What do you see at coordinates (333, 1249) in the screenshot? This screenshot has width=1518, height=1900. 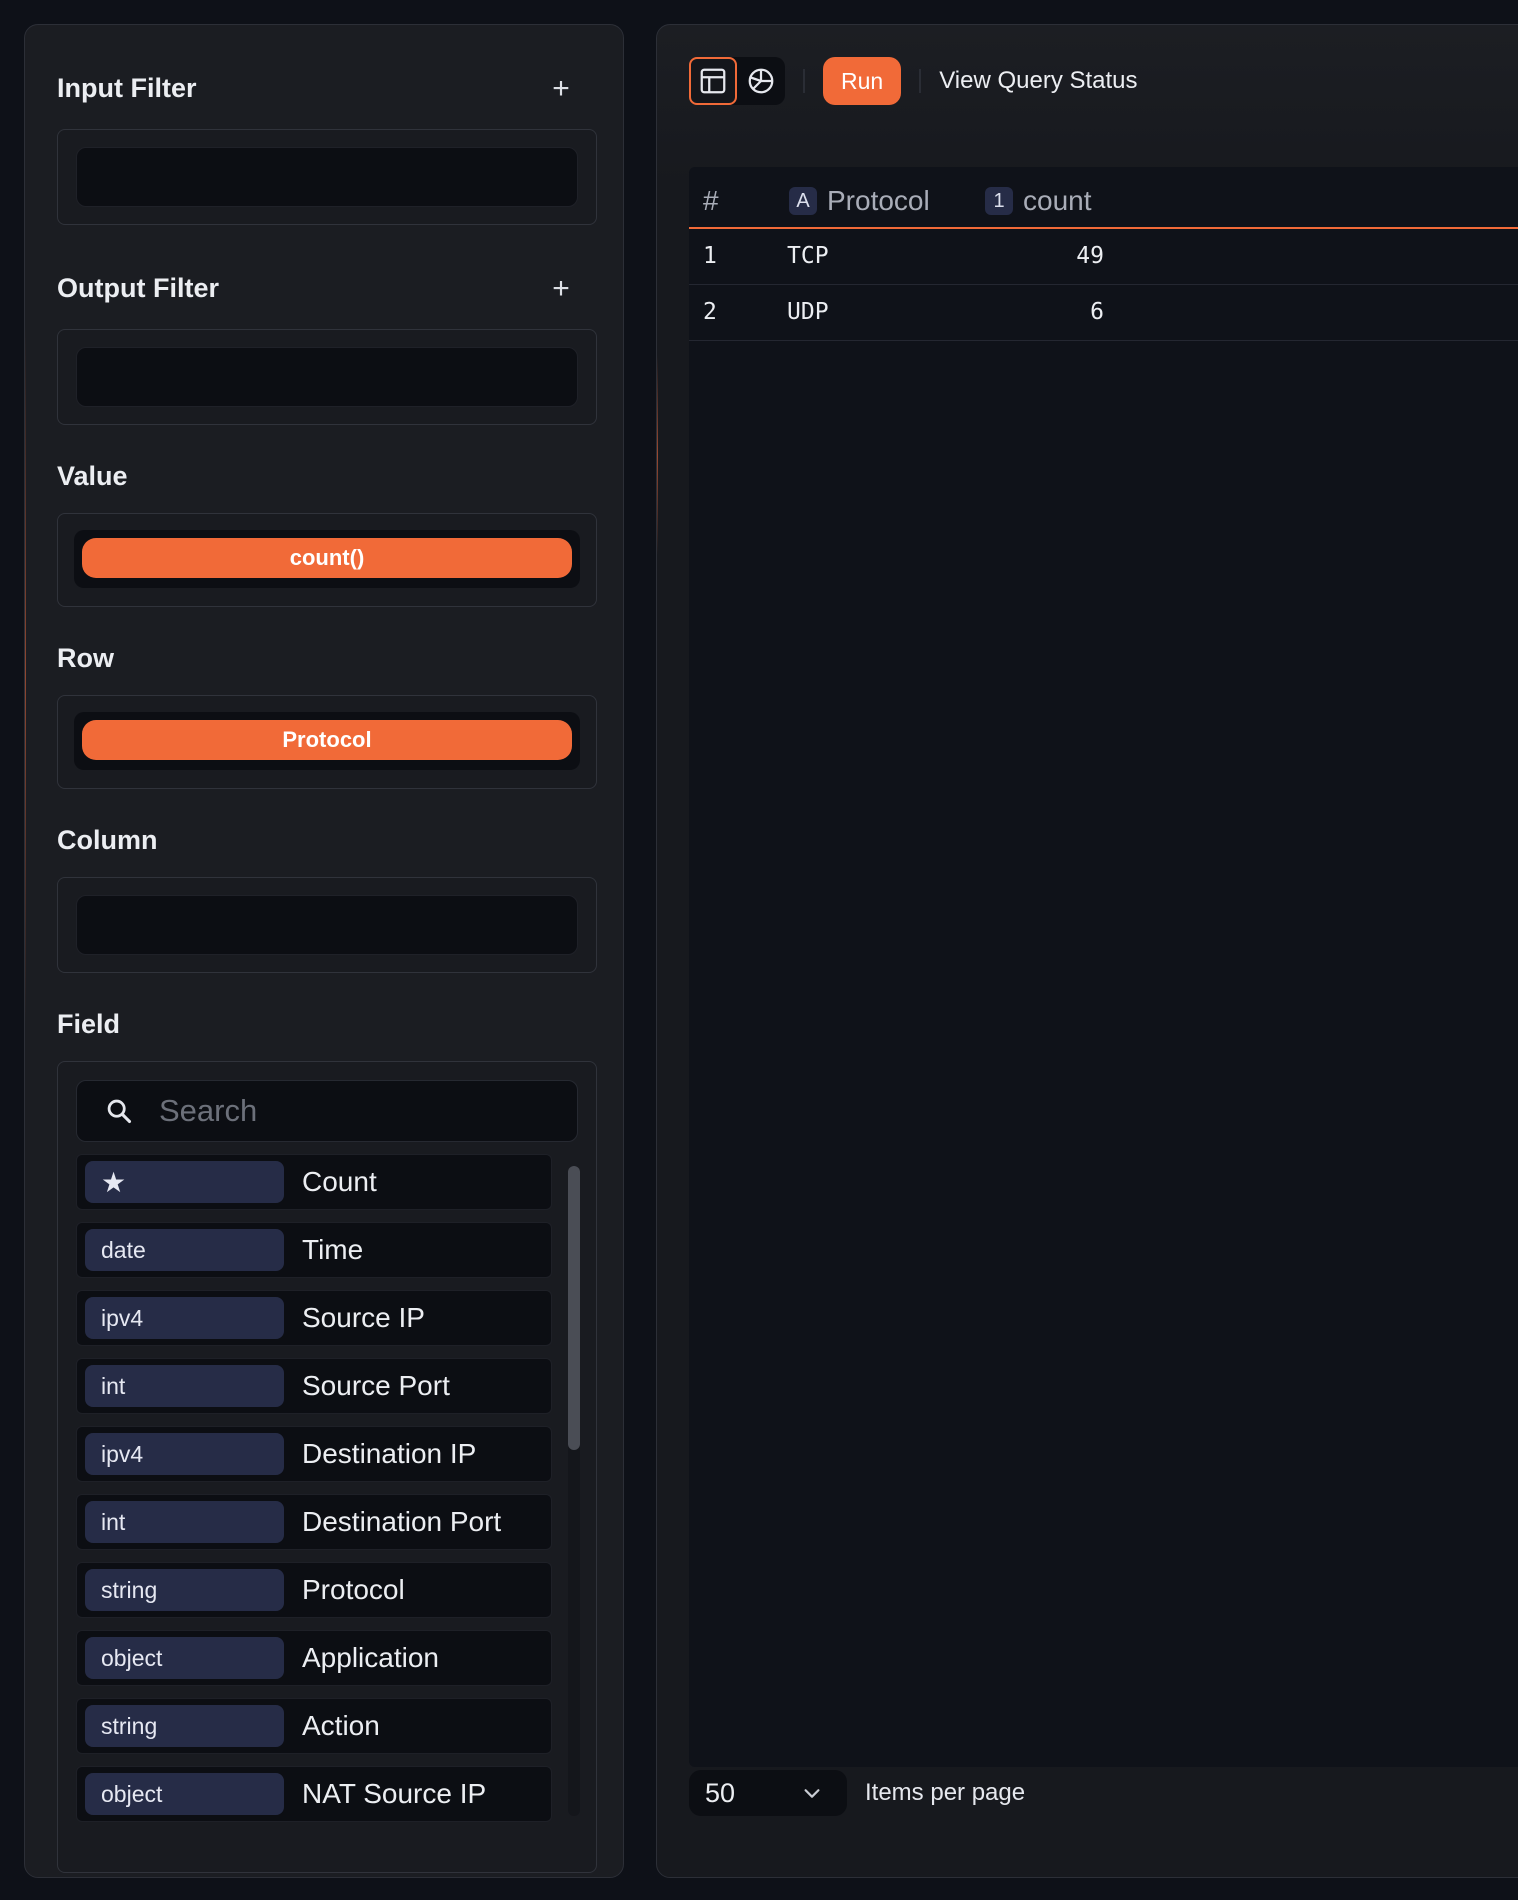 I see `field-name: Time` at bounding box center [333, 1249].